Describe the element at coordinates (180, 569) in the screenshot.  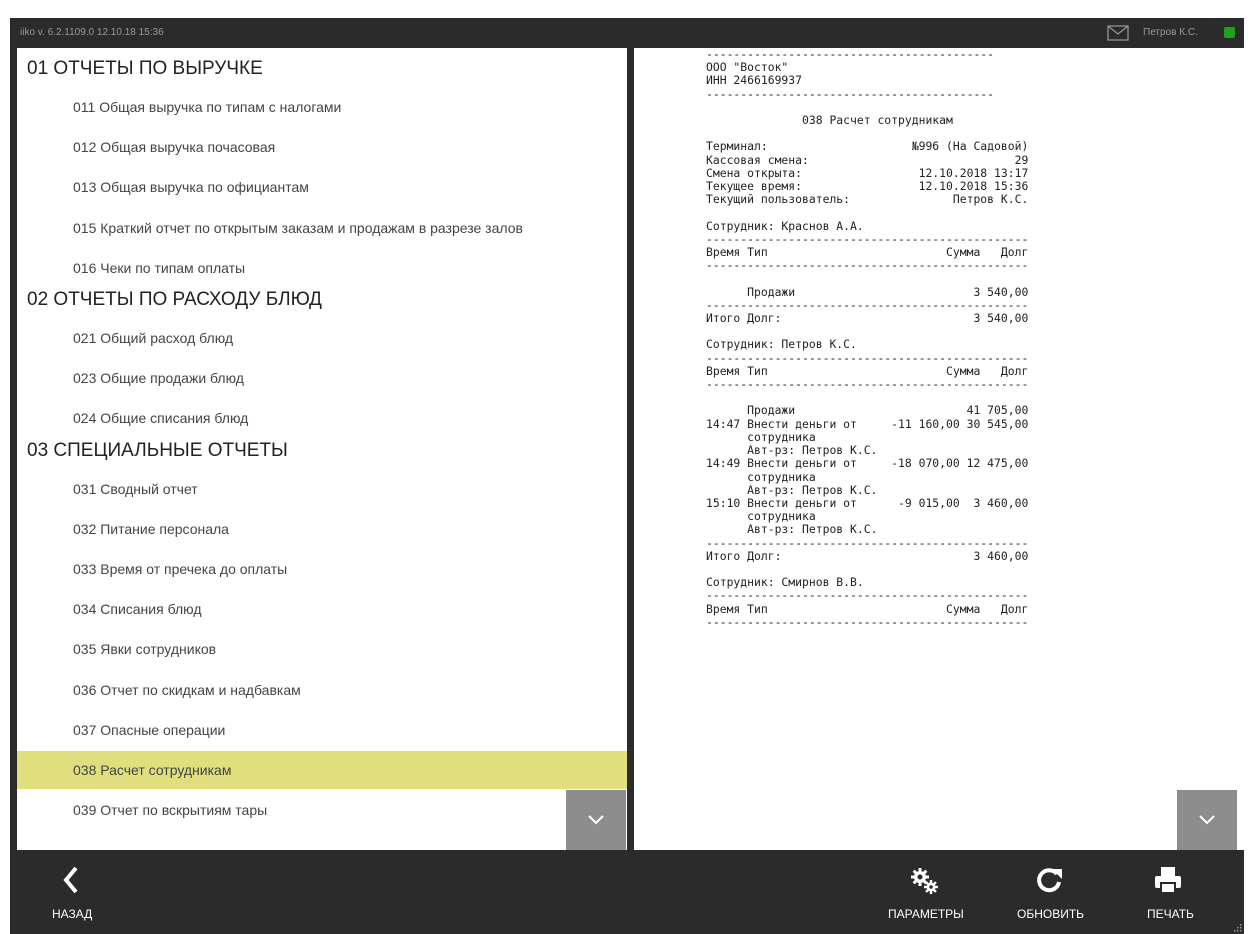
I see `report-item-label: 033 Время от пречека до оплаты` at that location.